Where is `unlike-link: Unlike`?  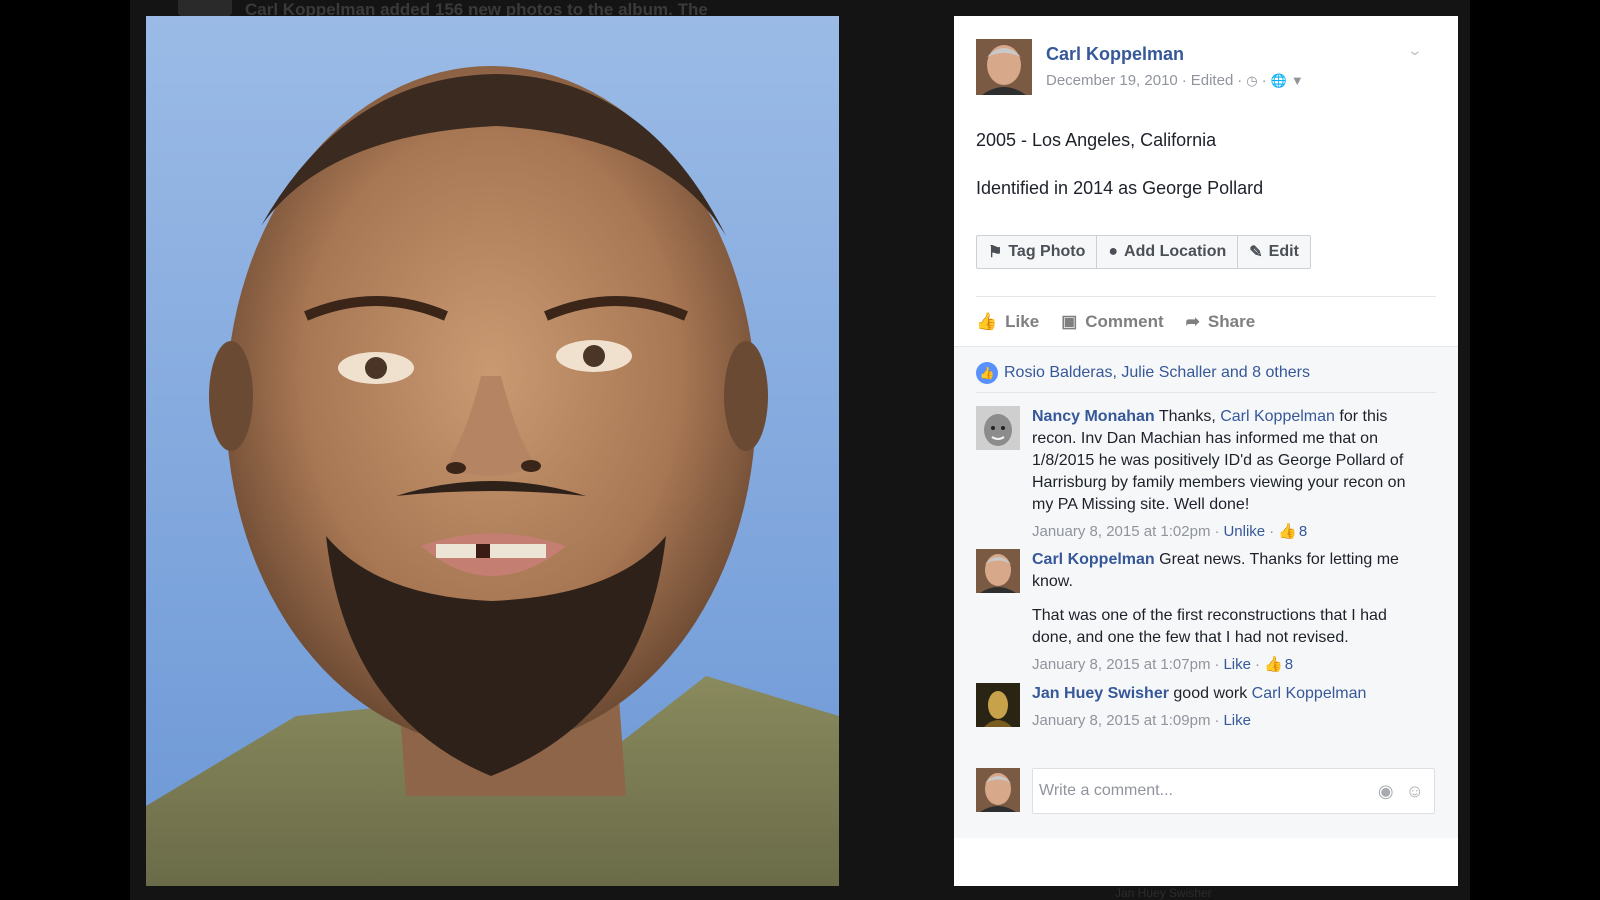
unlike-link: Unlike is located at coordinates (1244, 532).